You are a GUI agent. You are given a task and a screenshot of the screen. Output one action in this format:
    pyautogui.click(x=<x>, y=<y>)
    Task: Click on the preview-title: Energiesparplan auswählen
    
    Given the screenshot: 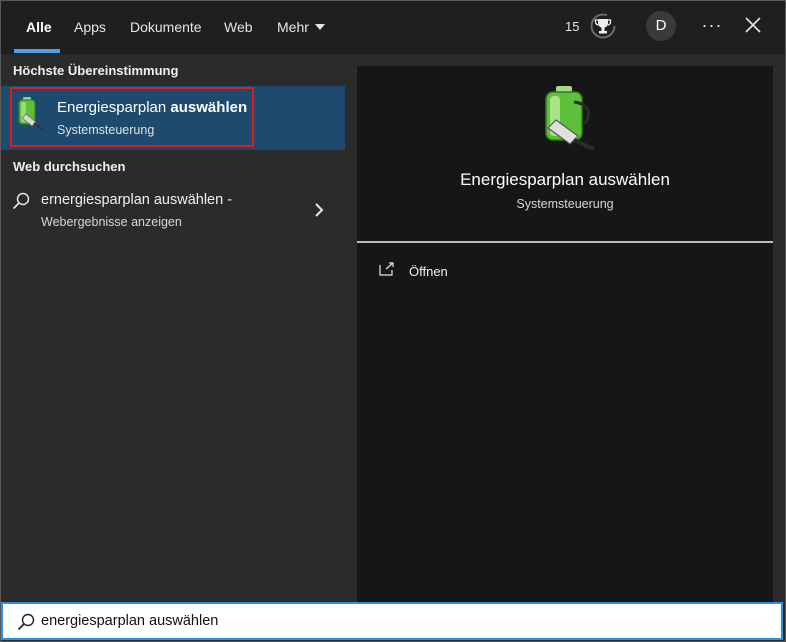 What is the action you would take?
    pyautogui.click(x=565, y=179)
    